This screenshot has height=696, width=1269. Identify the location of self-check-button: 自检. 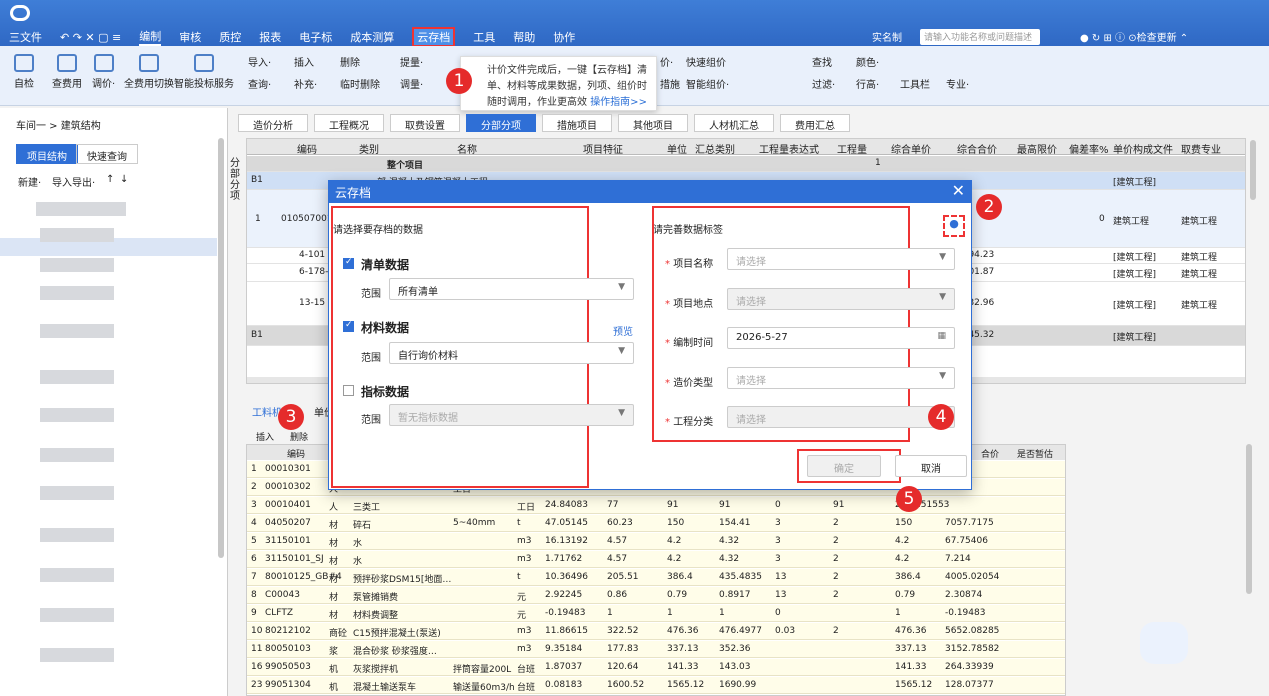
(24, 72).